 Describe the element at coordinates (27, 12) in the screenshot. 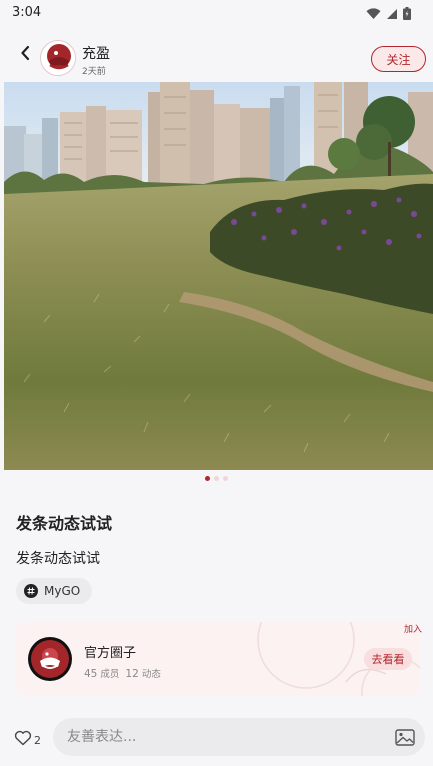

I see `status-time: 3:04` at that location.